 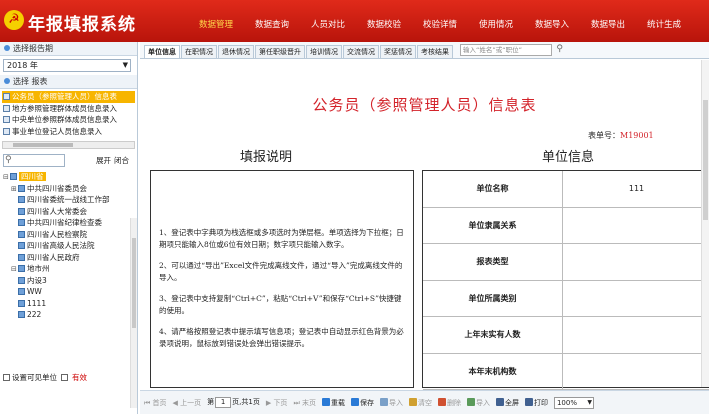 I want to click on tree-node: 四川省委统一战线工作部, so click(x=68, y=200).